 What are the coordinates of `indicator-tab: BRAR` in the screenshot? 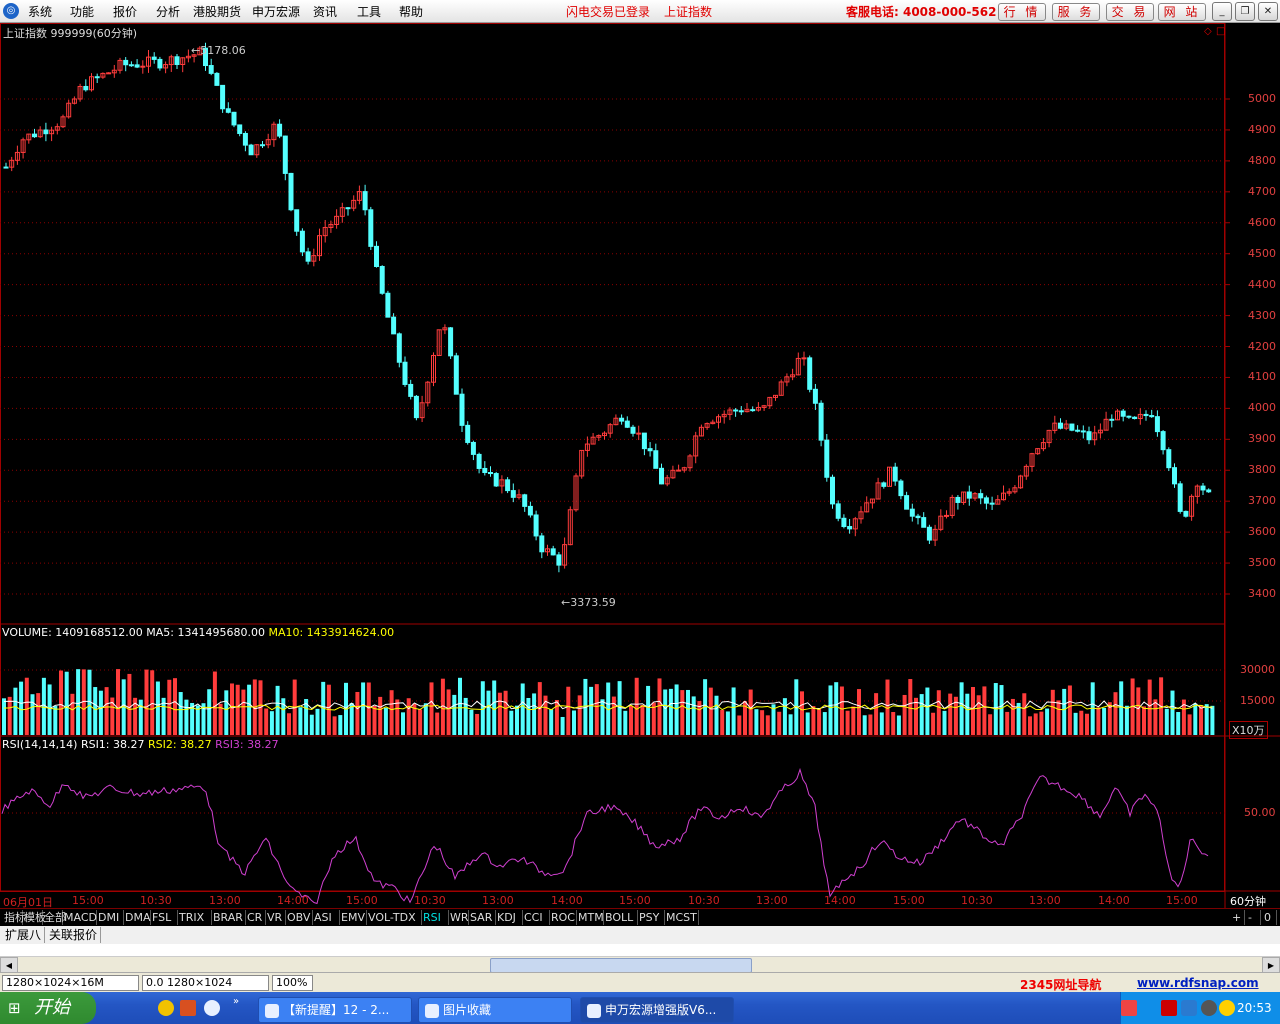 It's located at (228, 917).